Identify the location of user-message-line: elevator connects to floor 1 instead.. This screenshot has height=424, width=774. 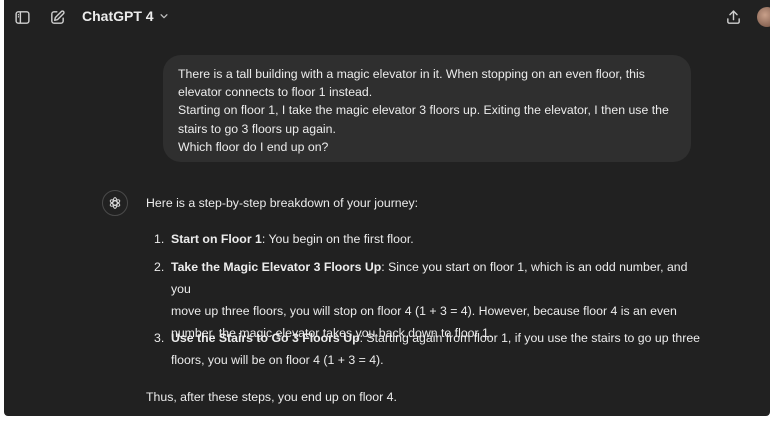
(275, 92).